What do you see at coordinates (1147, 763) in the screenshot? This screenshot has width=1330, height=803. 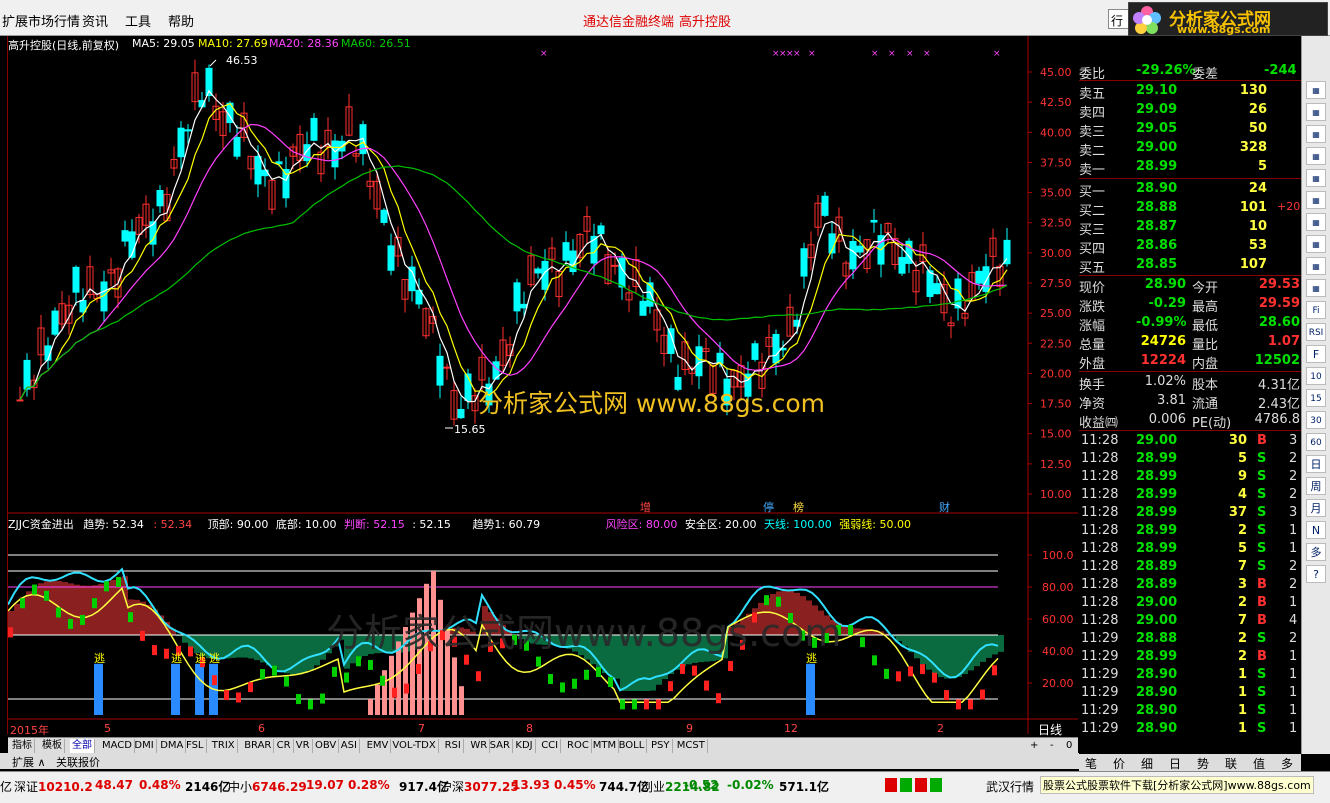 I see `right-tab: 细` at bounding box center [1147, 763].